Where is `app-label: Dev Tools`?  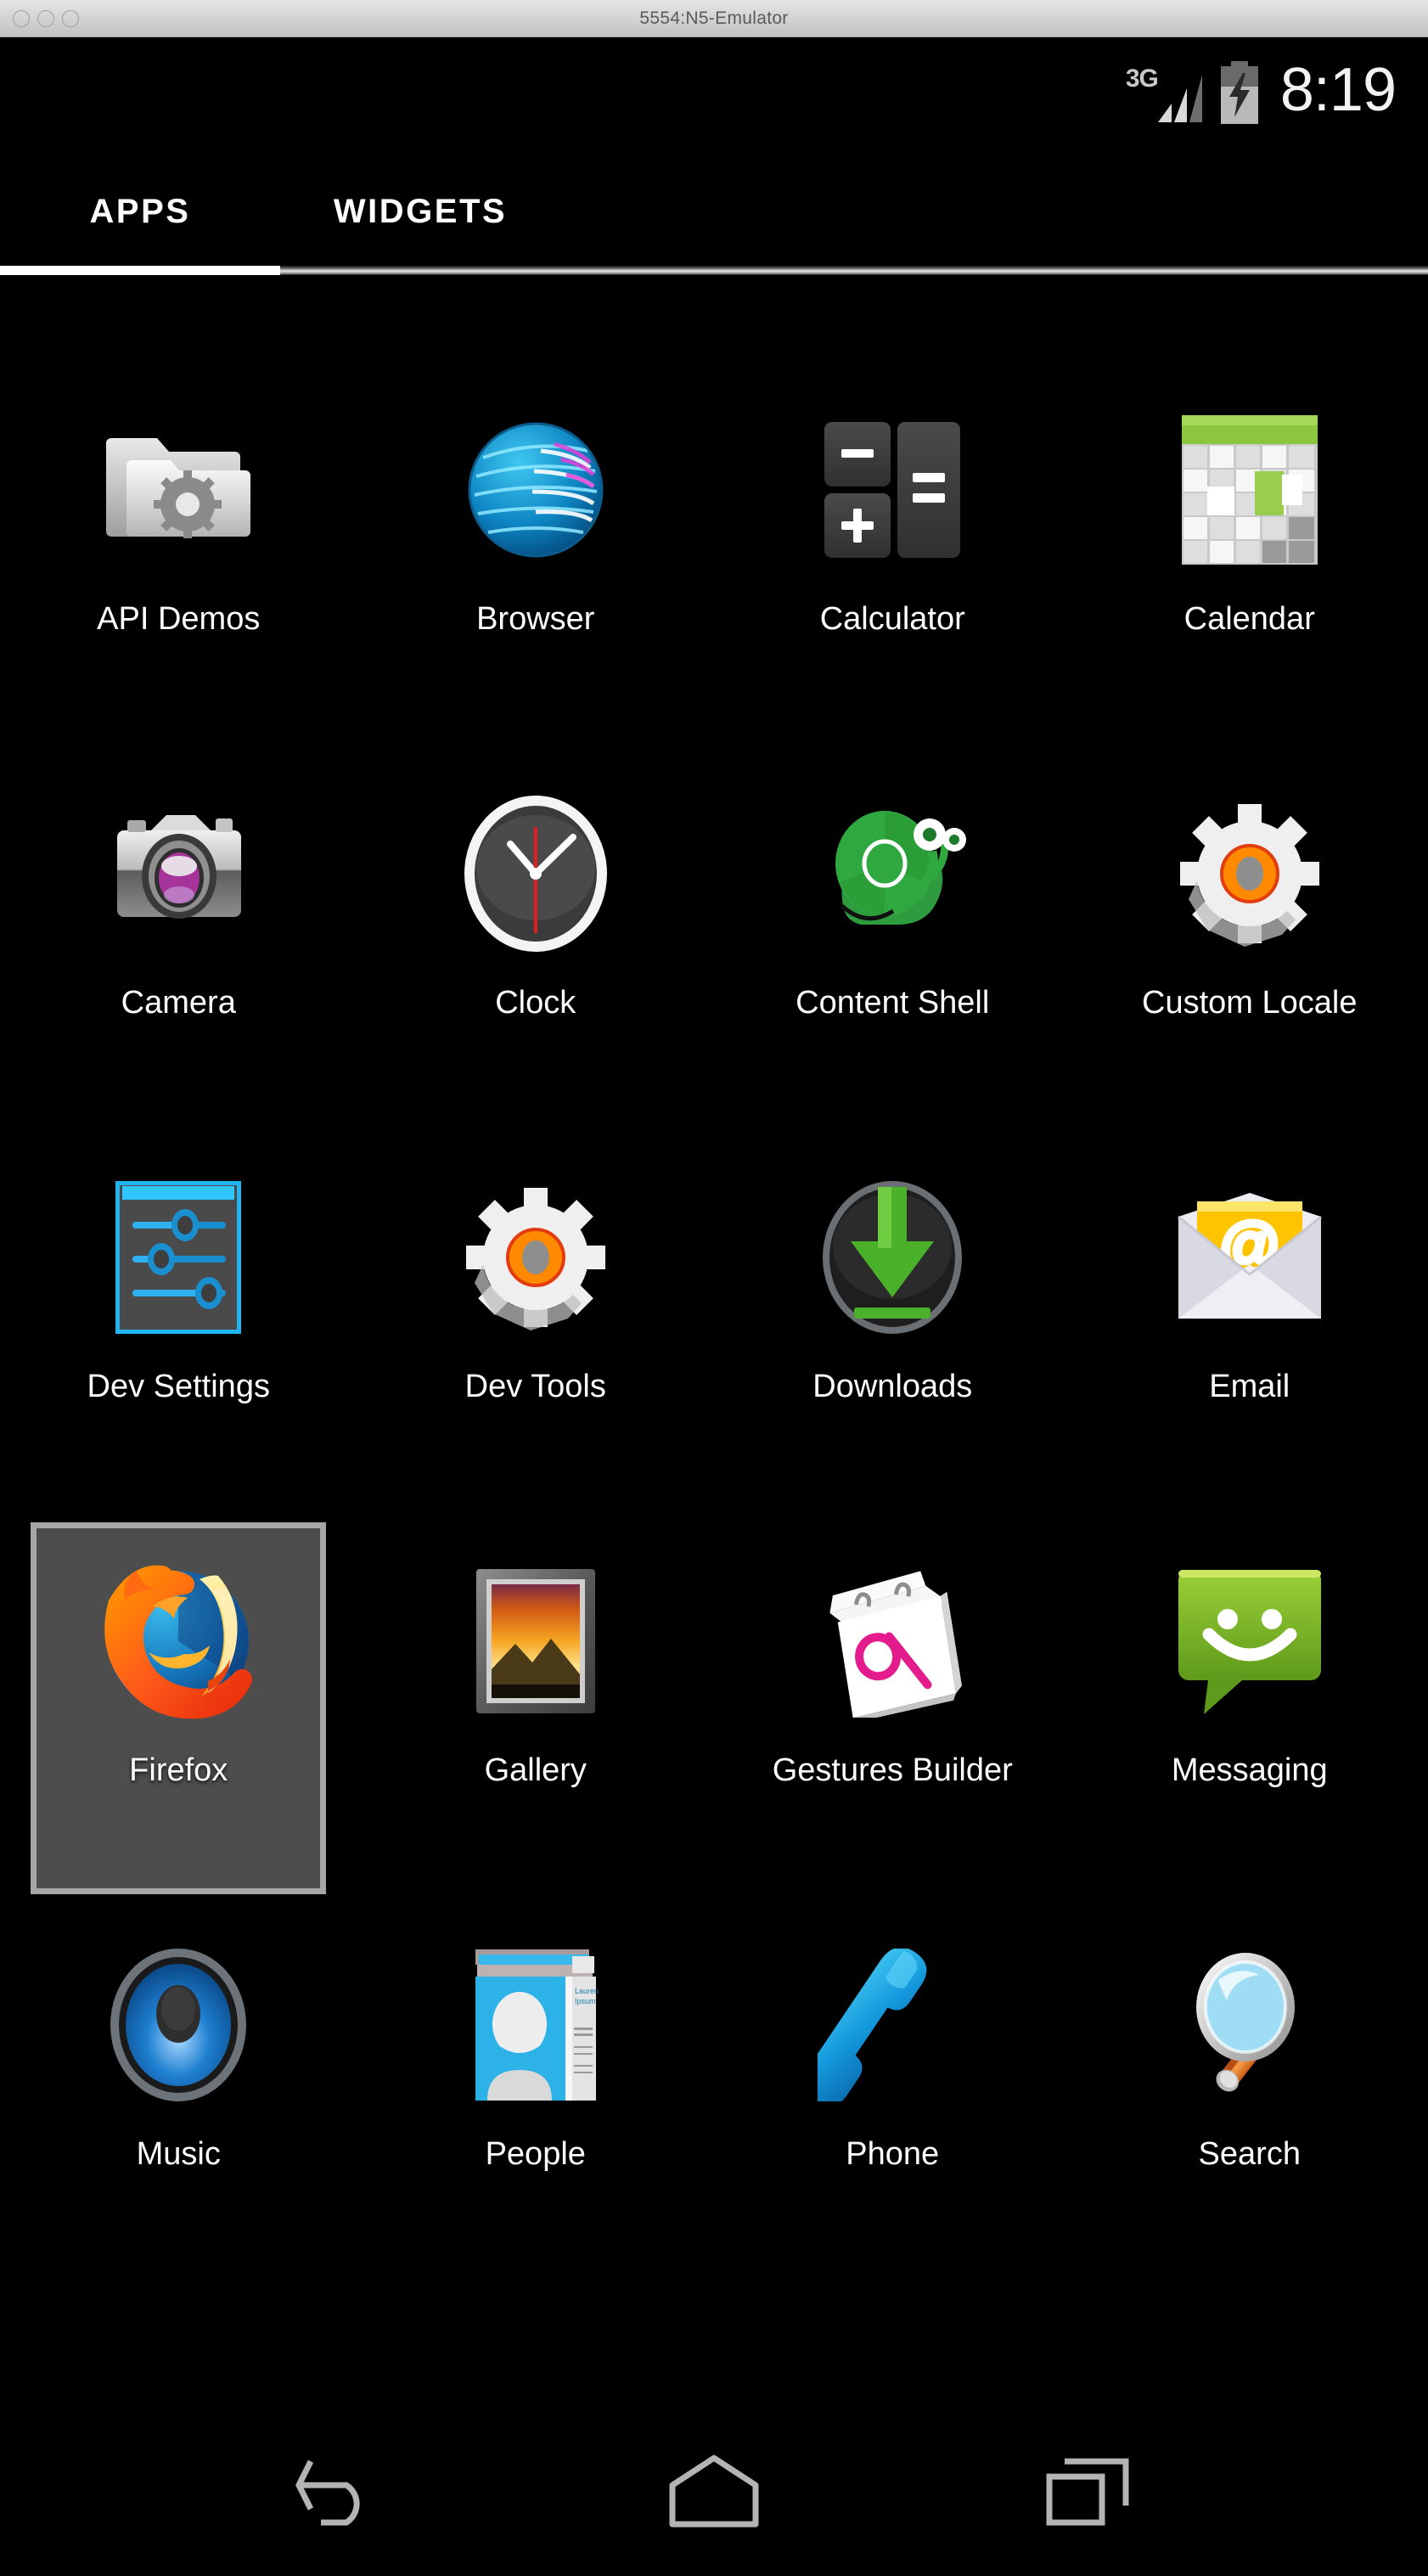 app-label: Dev Tools is located at coordinates (535, 1386).